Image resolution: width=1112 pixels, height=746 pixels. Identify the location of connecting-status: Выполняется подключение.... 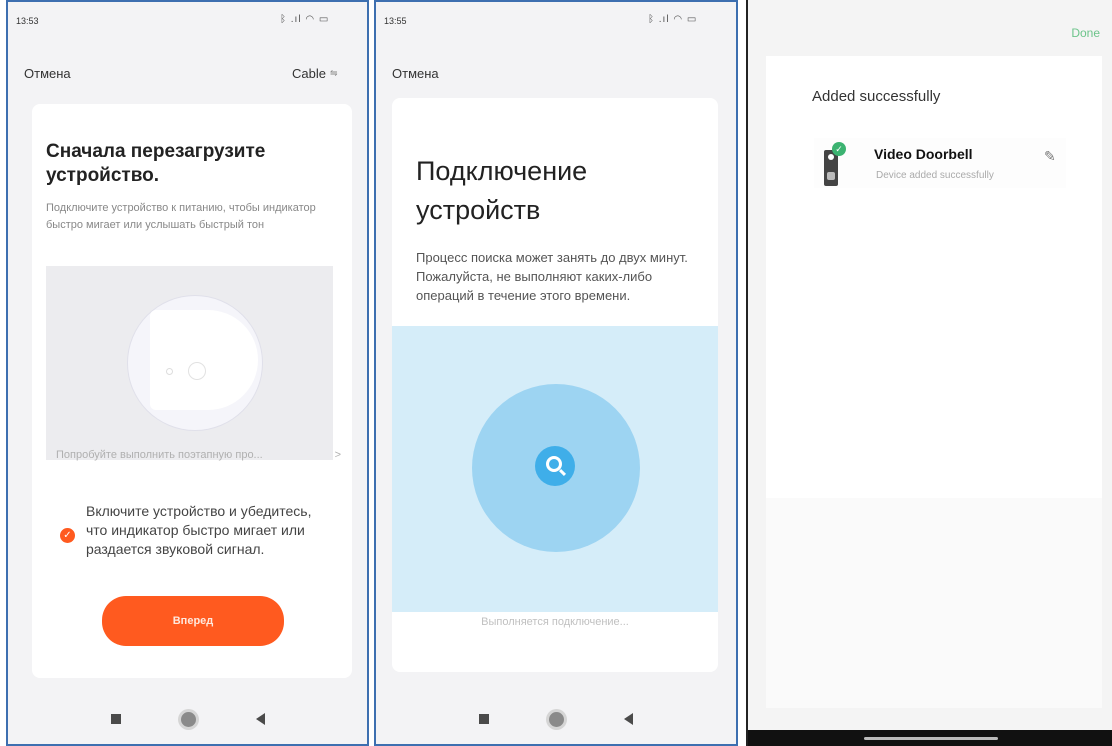
(555, 622).